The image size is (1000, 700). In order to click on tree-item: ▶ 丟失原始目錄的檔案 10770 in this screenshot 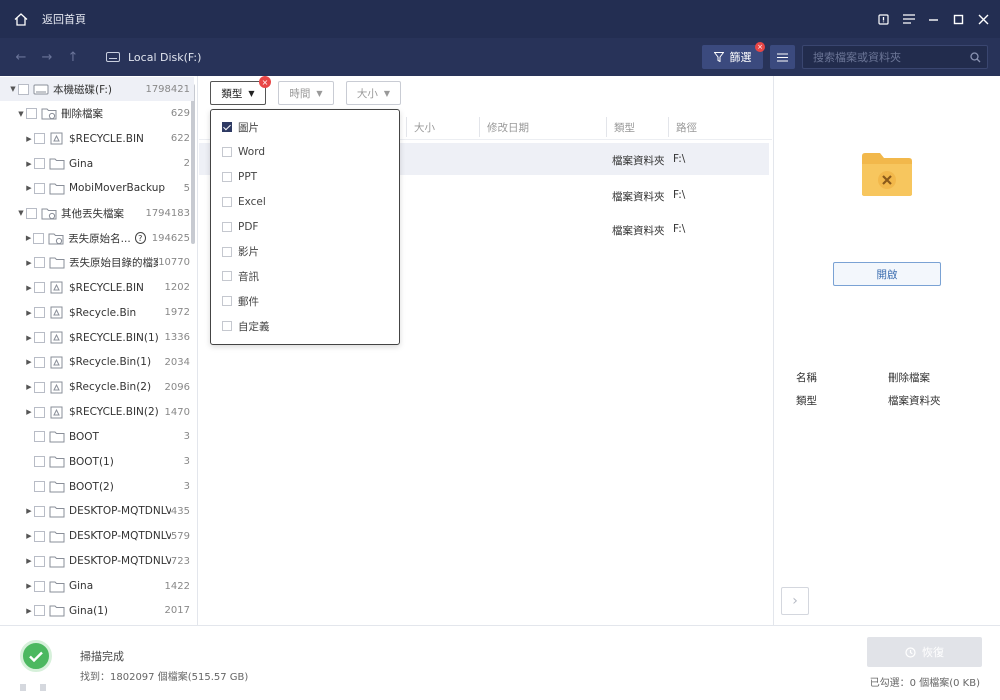, I will do `click(97, 263)`.